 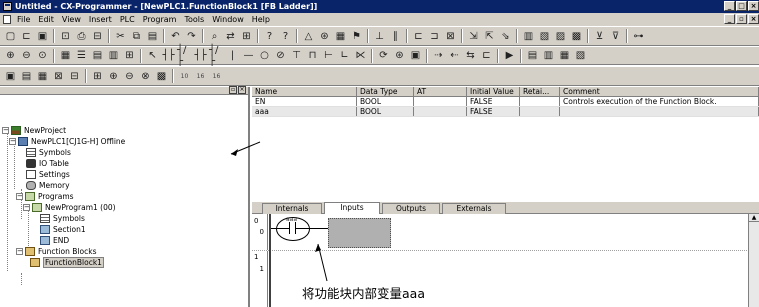 What do you see at coordinates (505, 36) in the screenshot?
I see `reset-icon: ⇘` at bounding box center [505, 36].